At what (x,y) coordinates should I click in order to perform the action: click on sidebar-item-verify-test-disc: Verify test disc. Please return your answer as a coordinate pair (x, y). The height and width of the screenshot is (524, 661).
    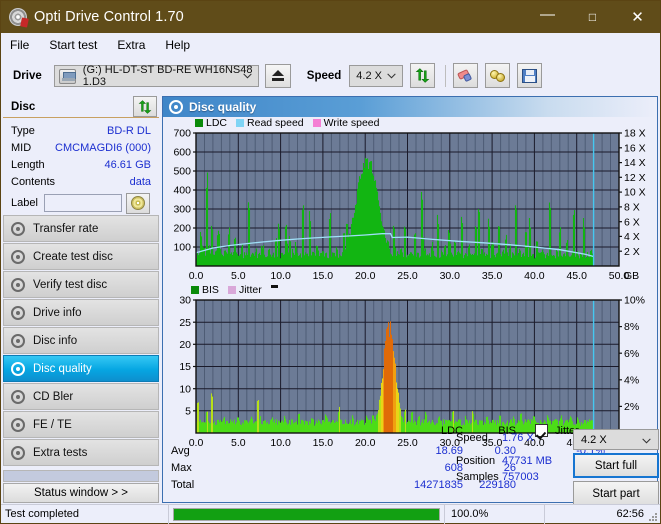
    Looking at the image, I should click on (81, 284).